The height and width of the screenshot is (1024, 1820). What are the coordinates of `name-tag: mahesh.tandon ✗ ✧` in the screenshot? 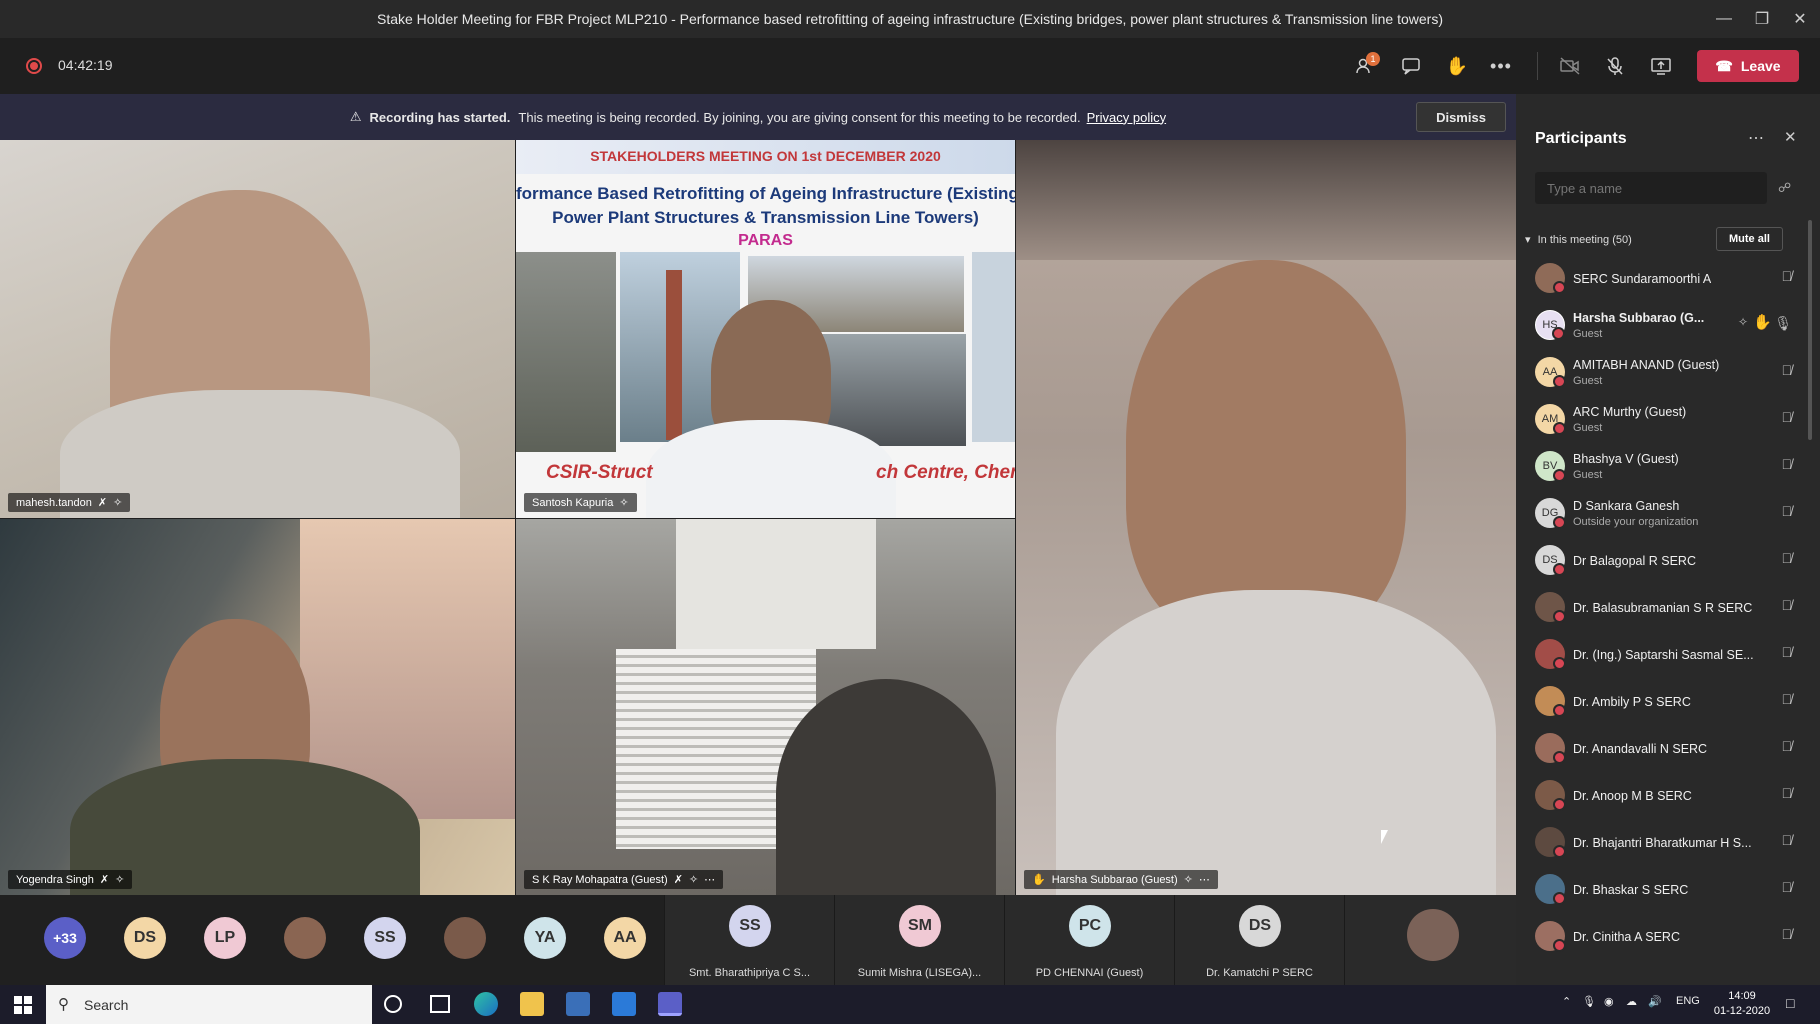 It's located at (69, 502).